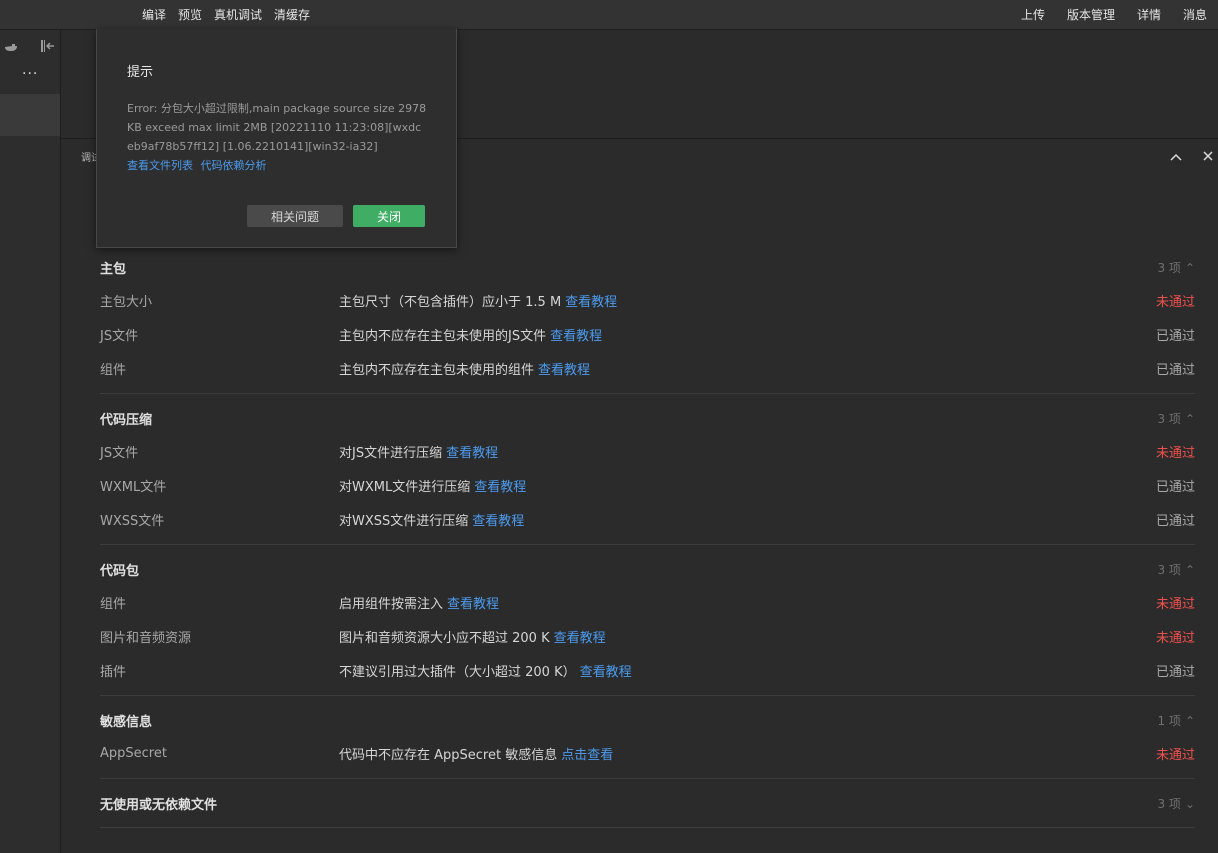  Describe the element at coordinates (48, 47) in the screenshot. I see `collapse-panel-icon` at that location.